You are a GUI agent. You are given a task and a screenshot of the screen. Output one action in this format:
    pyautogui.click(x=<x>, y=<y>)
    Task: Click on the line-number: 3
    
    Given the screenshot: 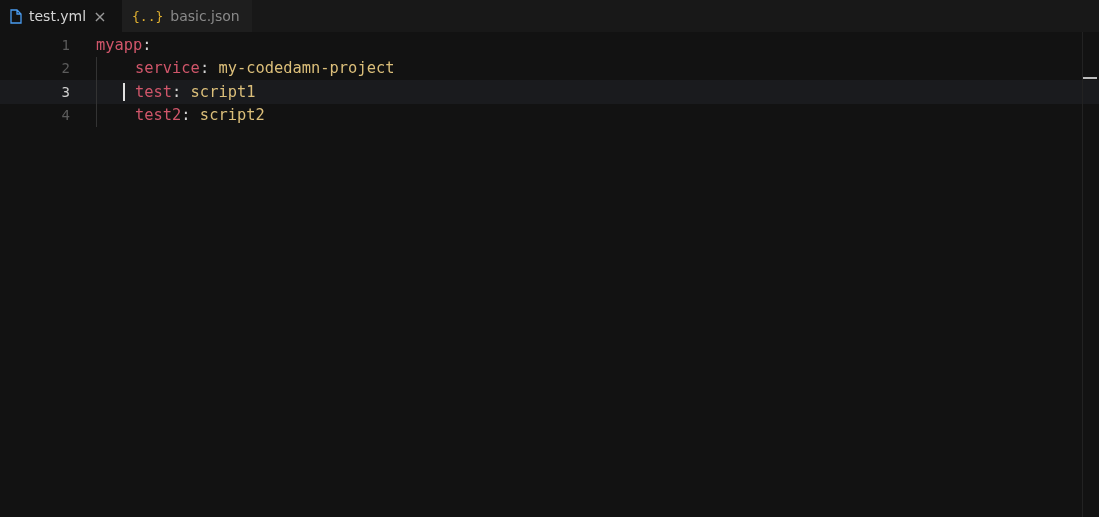 What is the action you would take?
    pyautogui.click(x=65, y=91)
    